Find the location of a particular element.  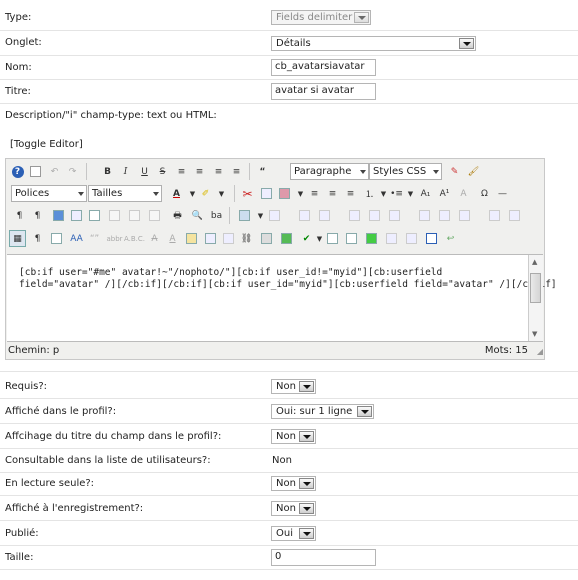

underline-icon: U is located at coordinates (144, 171).